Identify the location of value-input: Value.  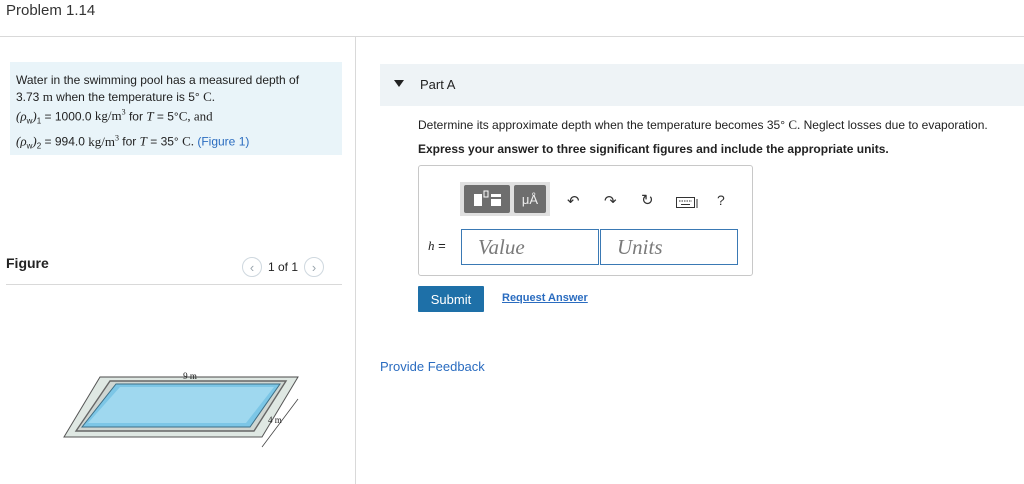
(530, 247).